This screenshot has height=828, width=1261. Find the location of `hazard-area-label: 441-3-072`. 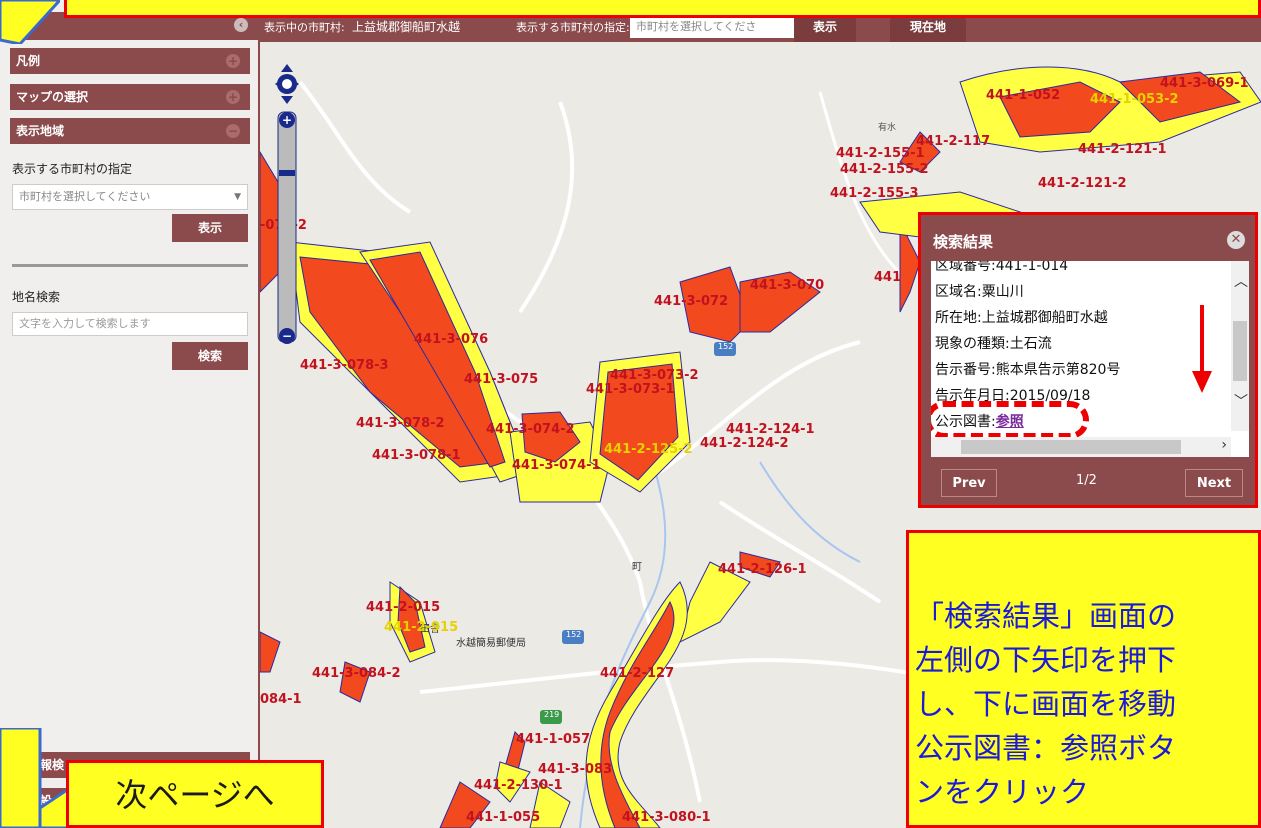

hazard-area-label: 441-3-072 is located at coordinates (691, 301).